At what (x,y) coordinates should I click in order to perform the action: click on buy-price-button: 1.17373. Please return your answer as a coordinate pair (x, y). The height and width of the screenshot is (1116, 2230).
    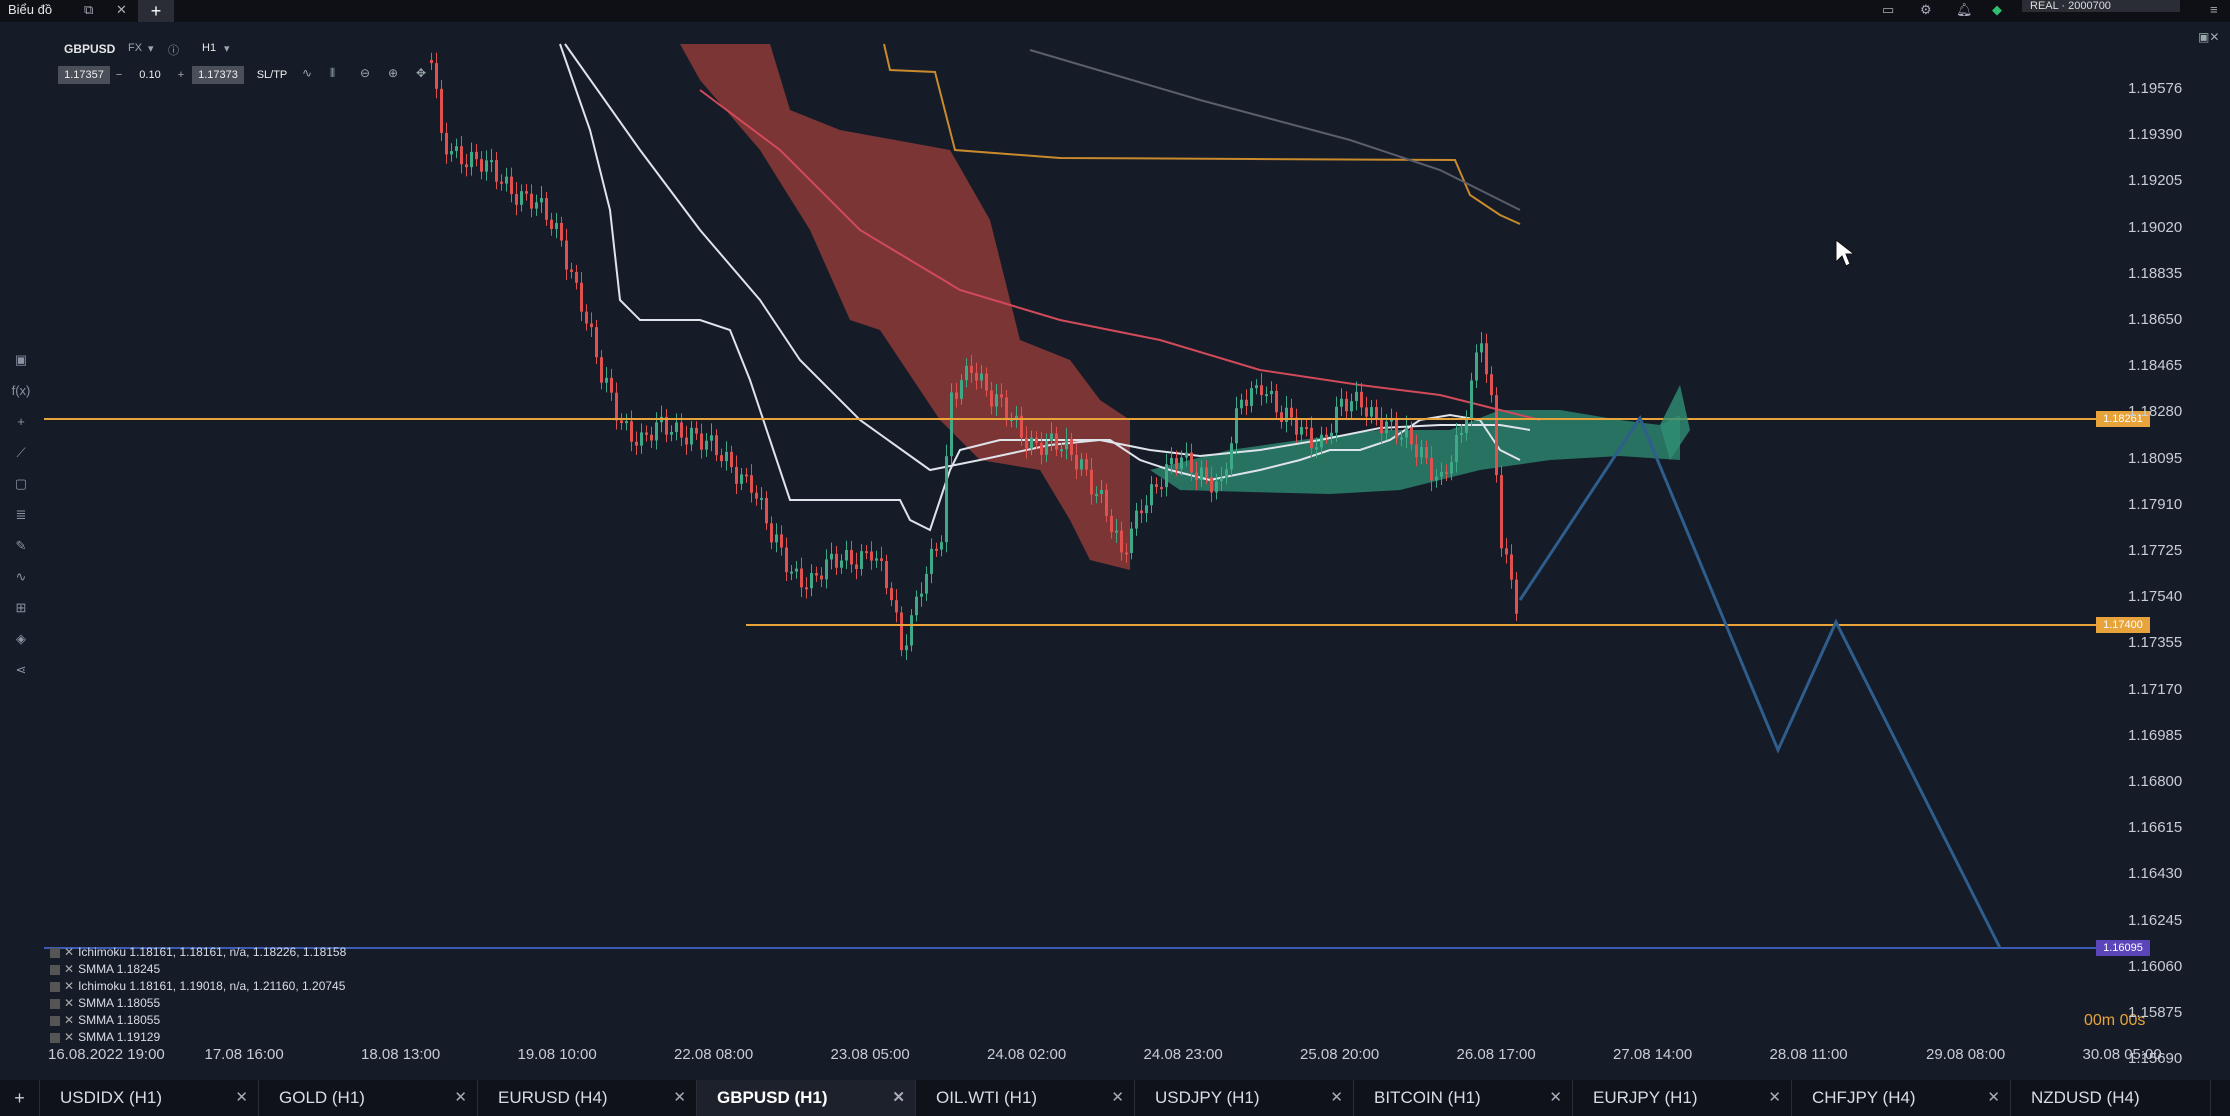
    Looking at the image, I should click on (218, 75).